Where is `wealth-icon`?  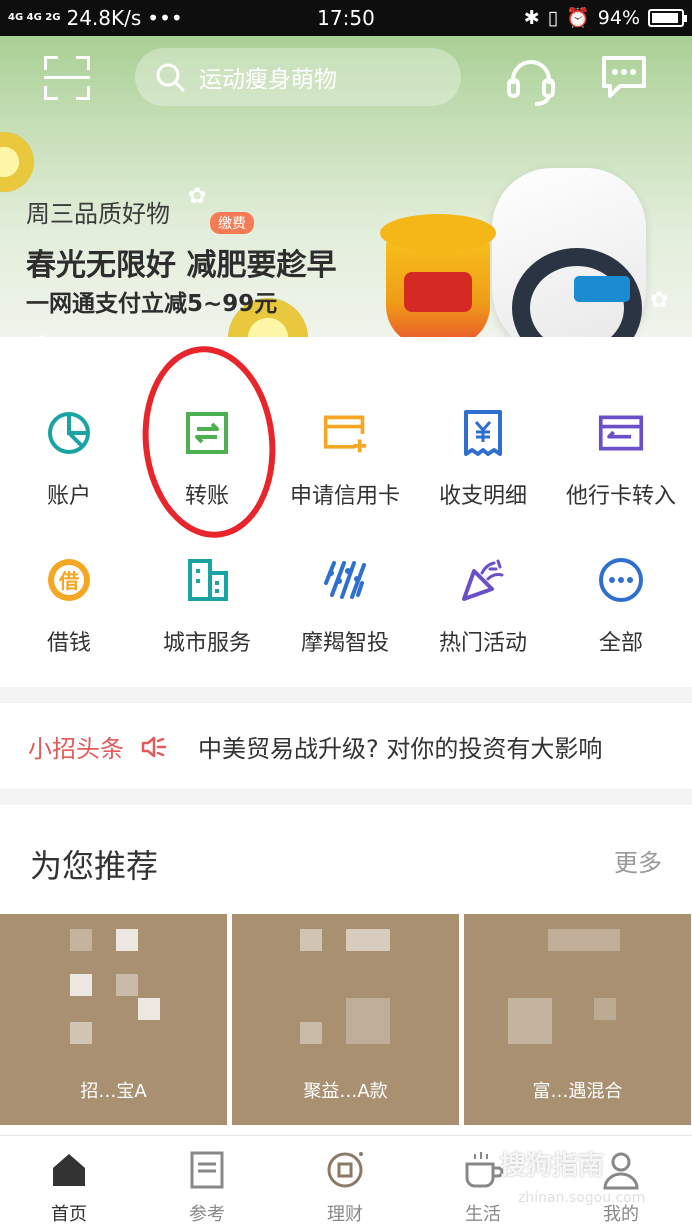
wealth-icon is located at coordinates (345, 1170).